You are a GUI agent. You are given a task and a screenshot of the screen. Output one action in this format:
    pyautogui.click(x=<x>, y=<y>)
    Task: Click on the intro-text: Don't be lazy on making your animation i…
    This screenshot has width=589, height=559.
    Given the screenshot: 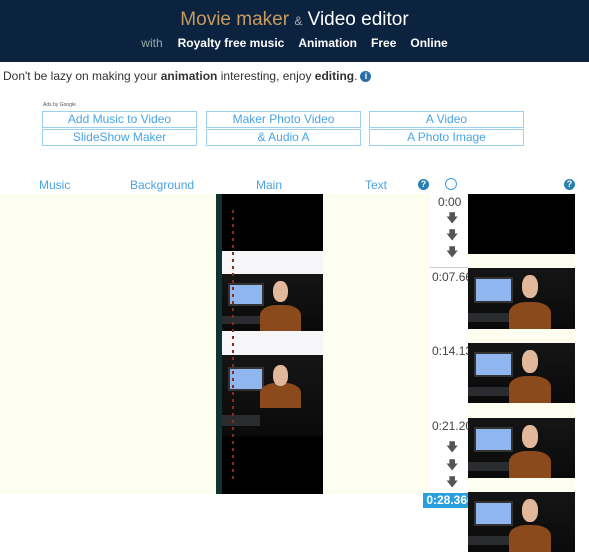 What is the action you would take?
    pyautogui.click(x=187, y=76)
    